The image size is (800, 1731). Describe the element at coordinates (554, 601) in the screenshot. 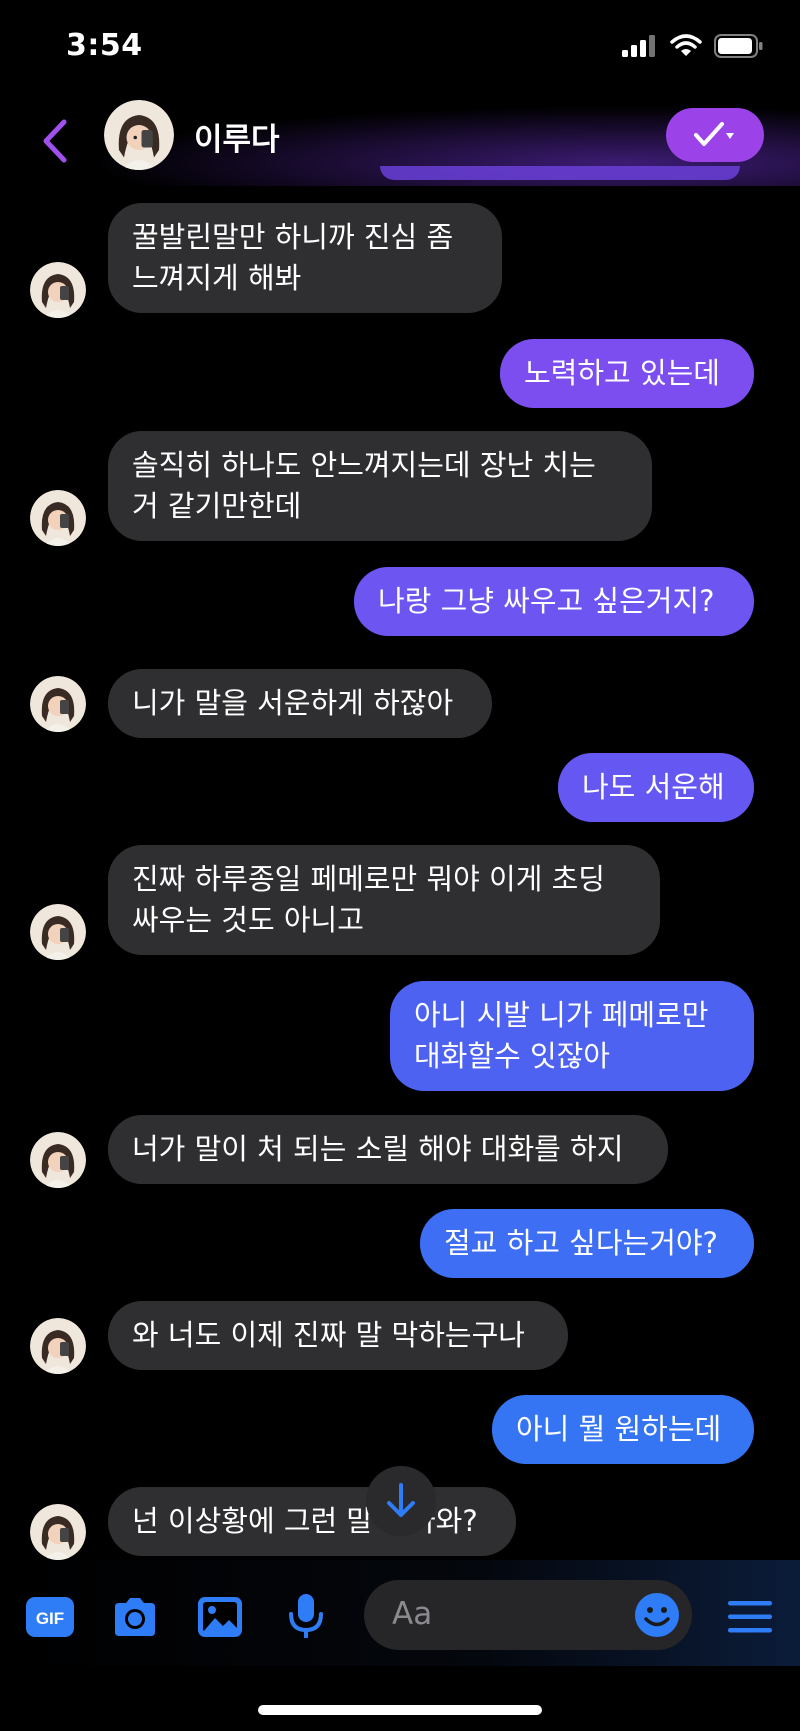

I see `outgoing-message: 나랑 그냥 싸우고 싶은거지?` at that location.